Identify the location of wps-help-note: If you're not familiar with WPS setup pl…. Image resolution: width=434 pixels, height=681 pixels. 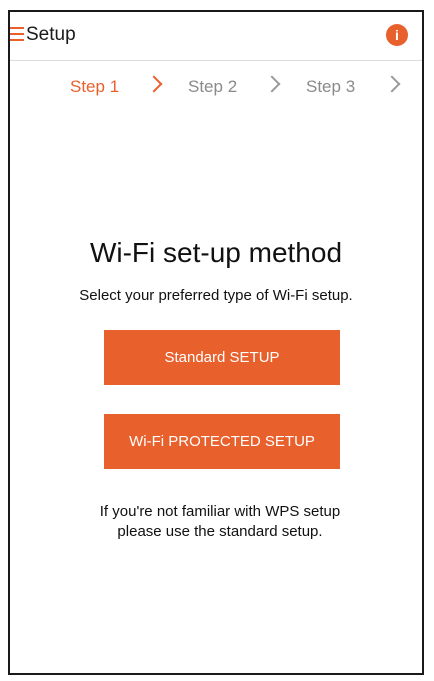
(220, 521).